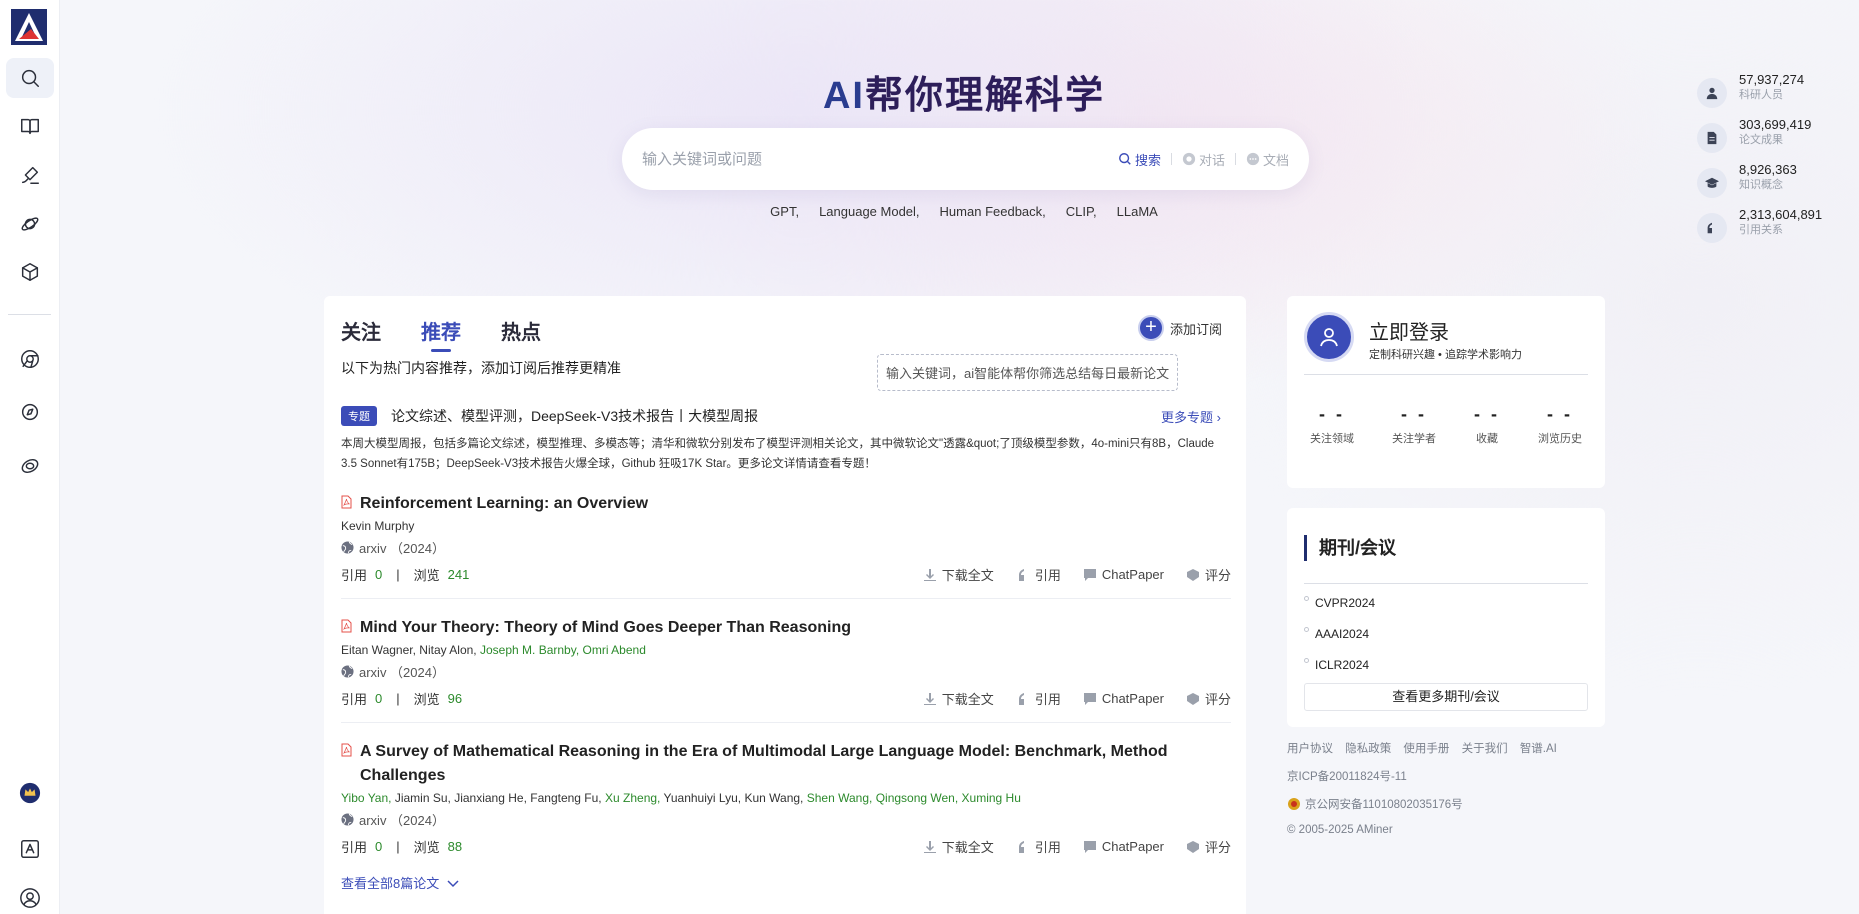 The height and width of the screenshot is (914, 1859). I want to click on sidebar-vip, so click(30, 793).